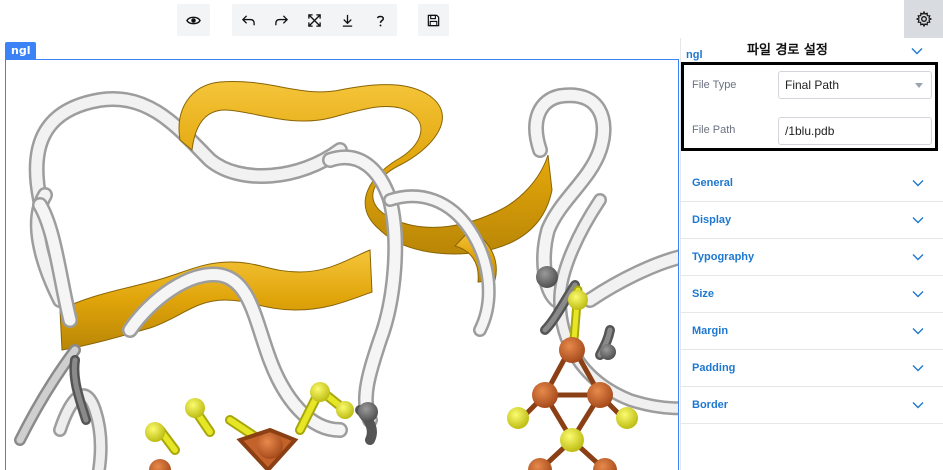 The height and width of the screenshot is (470, 943). I want to click on fullscreen-icon, so click(314, 20).